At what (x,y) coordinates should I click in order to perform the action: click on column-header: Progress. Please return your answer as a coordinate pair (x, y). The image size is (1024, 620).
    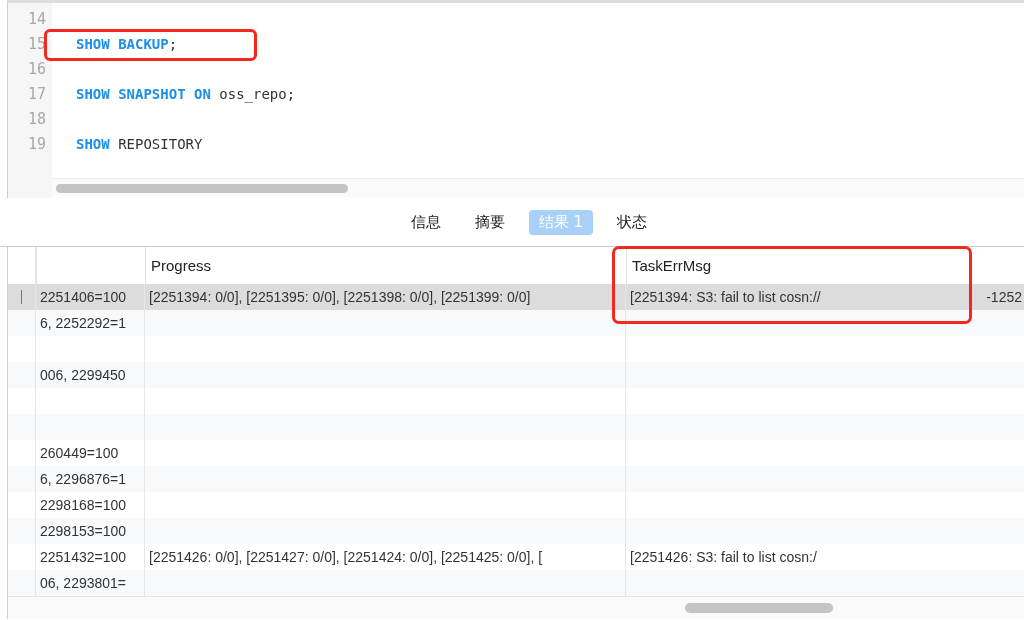
    Looking at the image, I should click on (181, 265).